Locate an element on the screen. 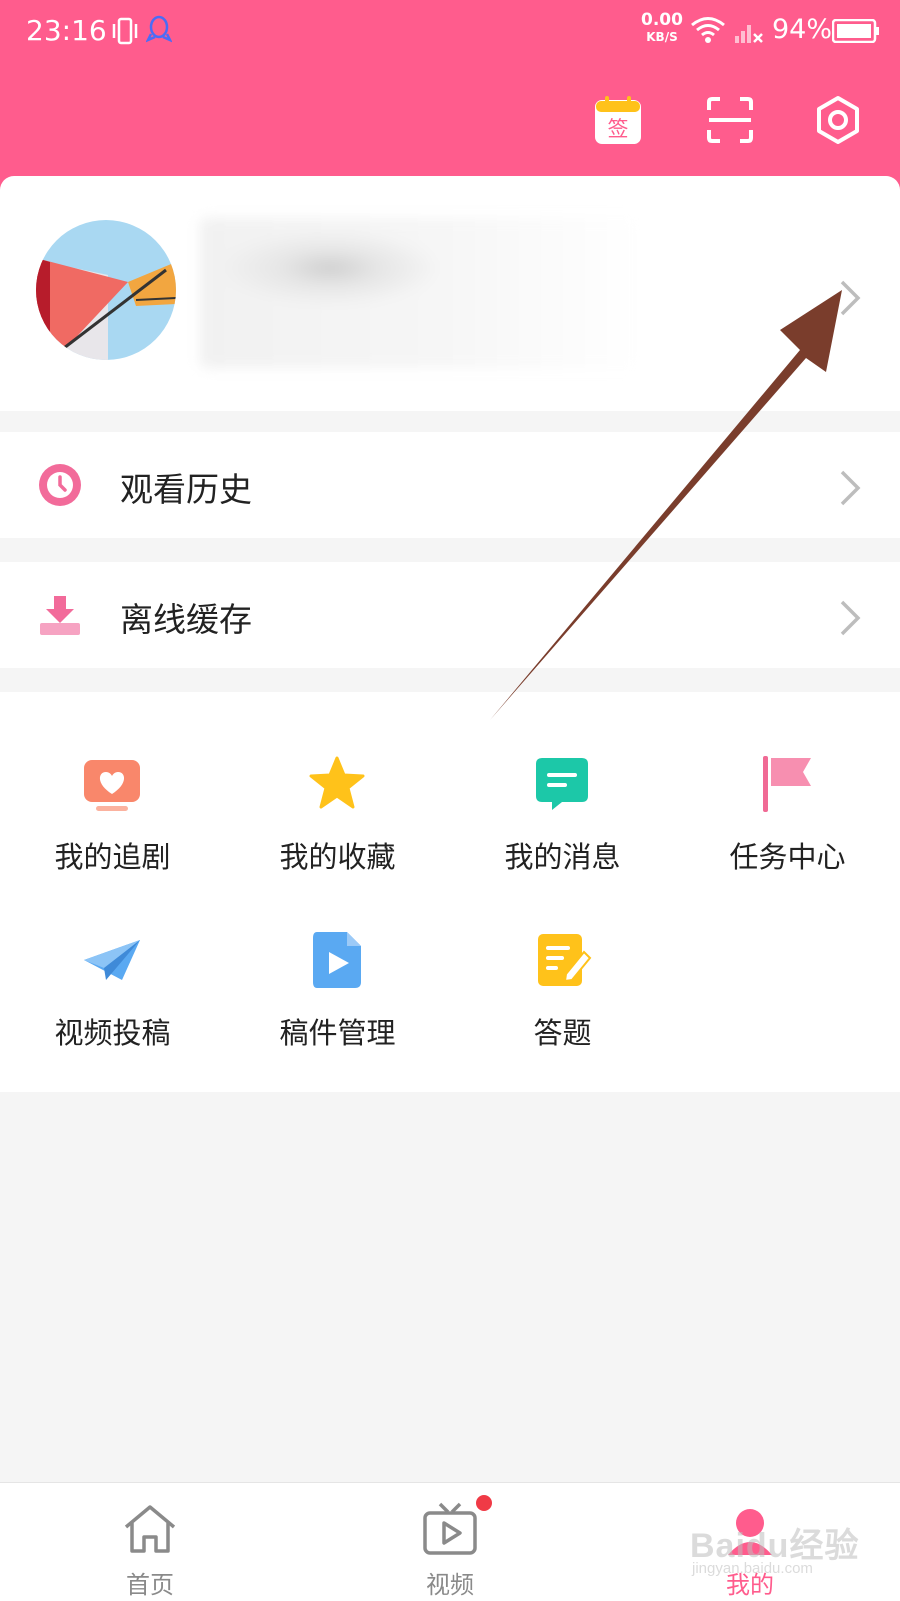  avatar is located at coordinates (106, 290).